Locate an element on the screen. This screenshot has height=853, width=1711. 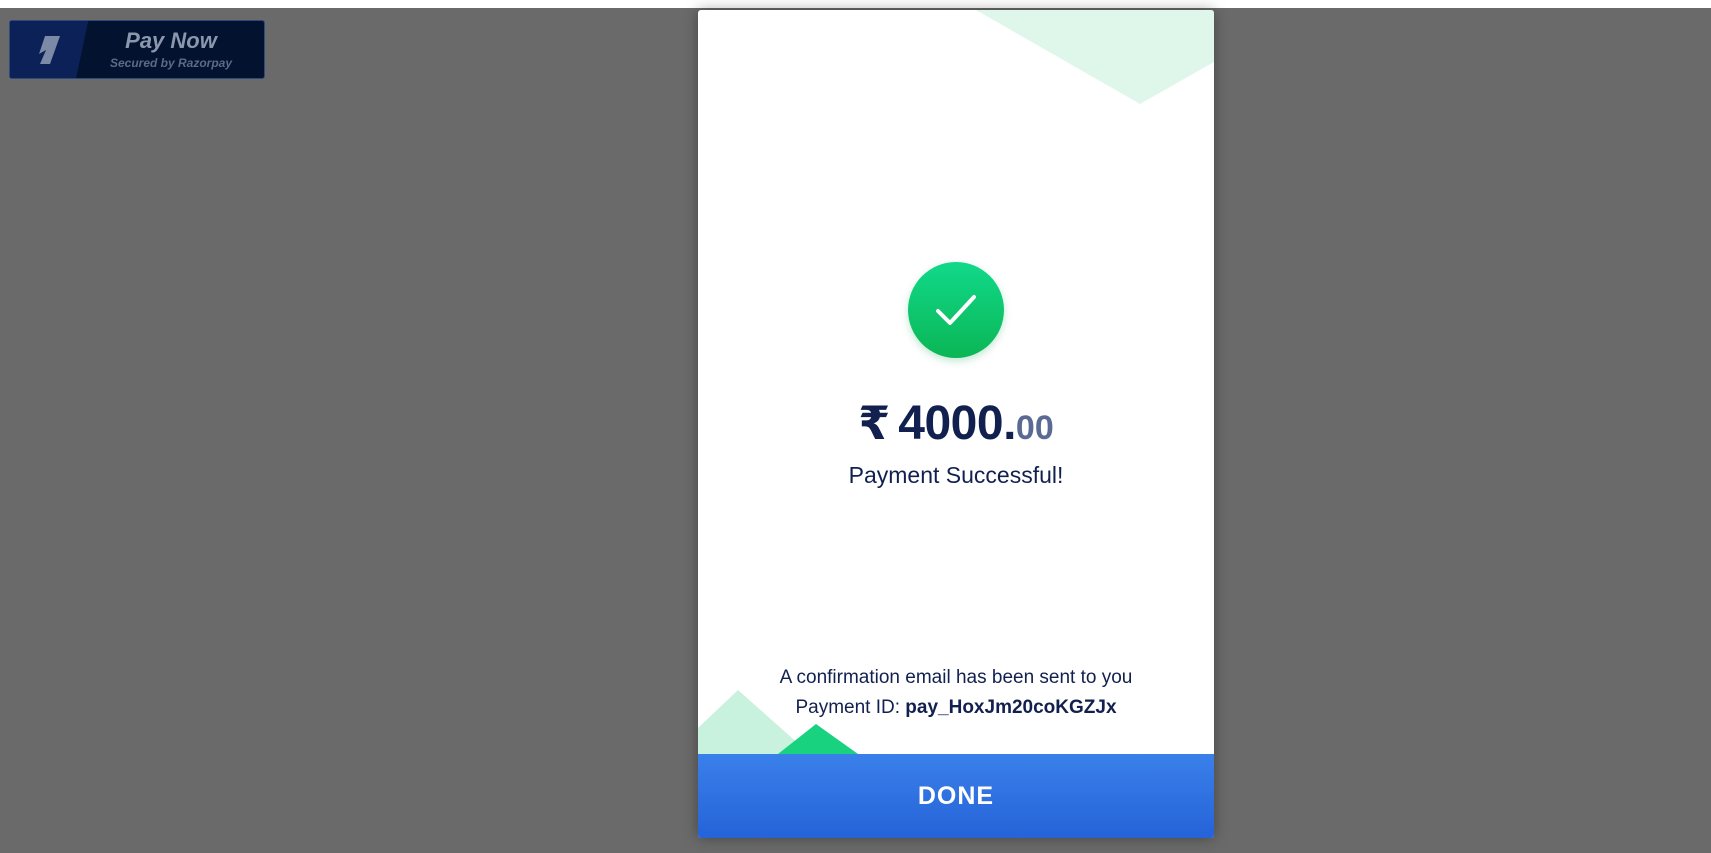
razorpay-logo-icon is located at coordinates (49, 50).